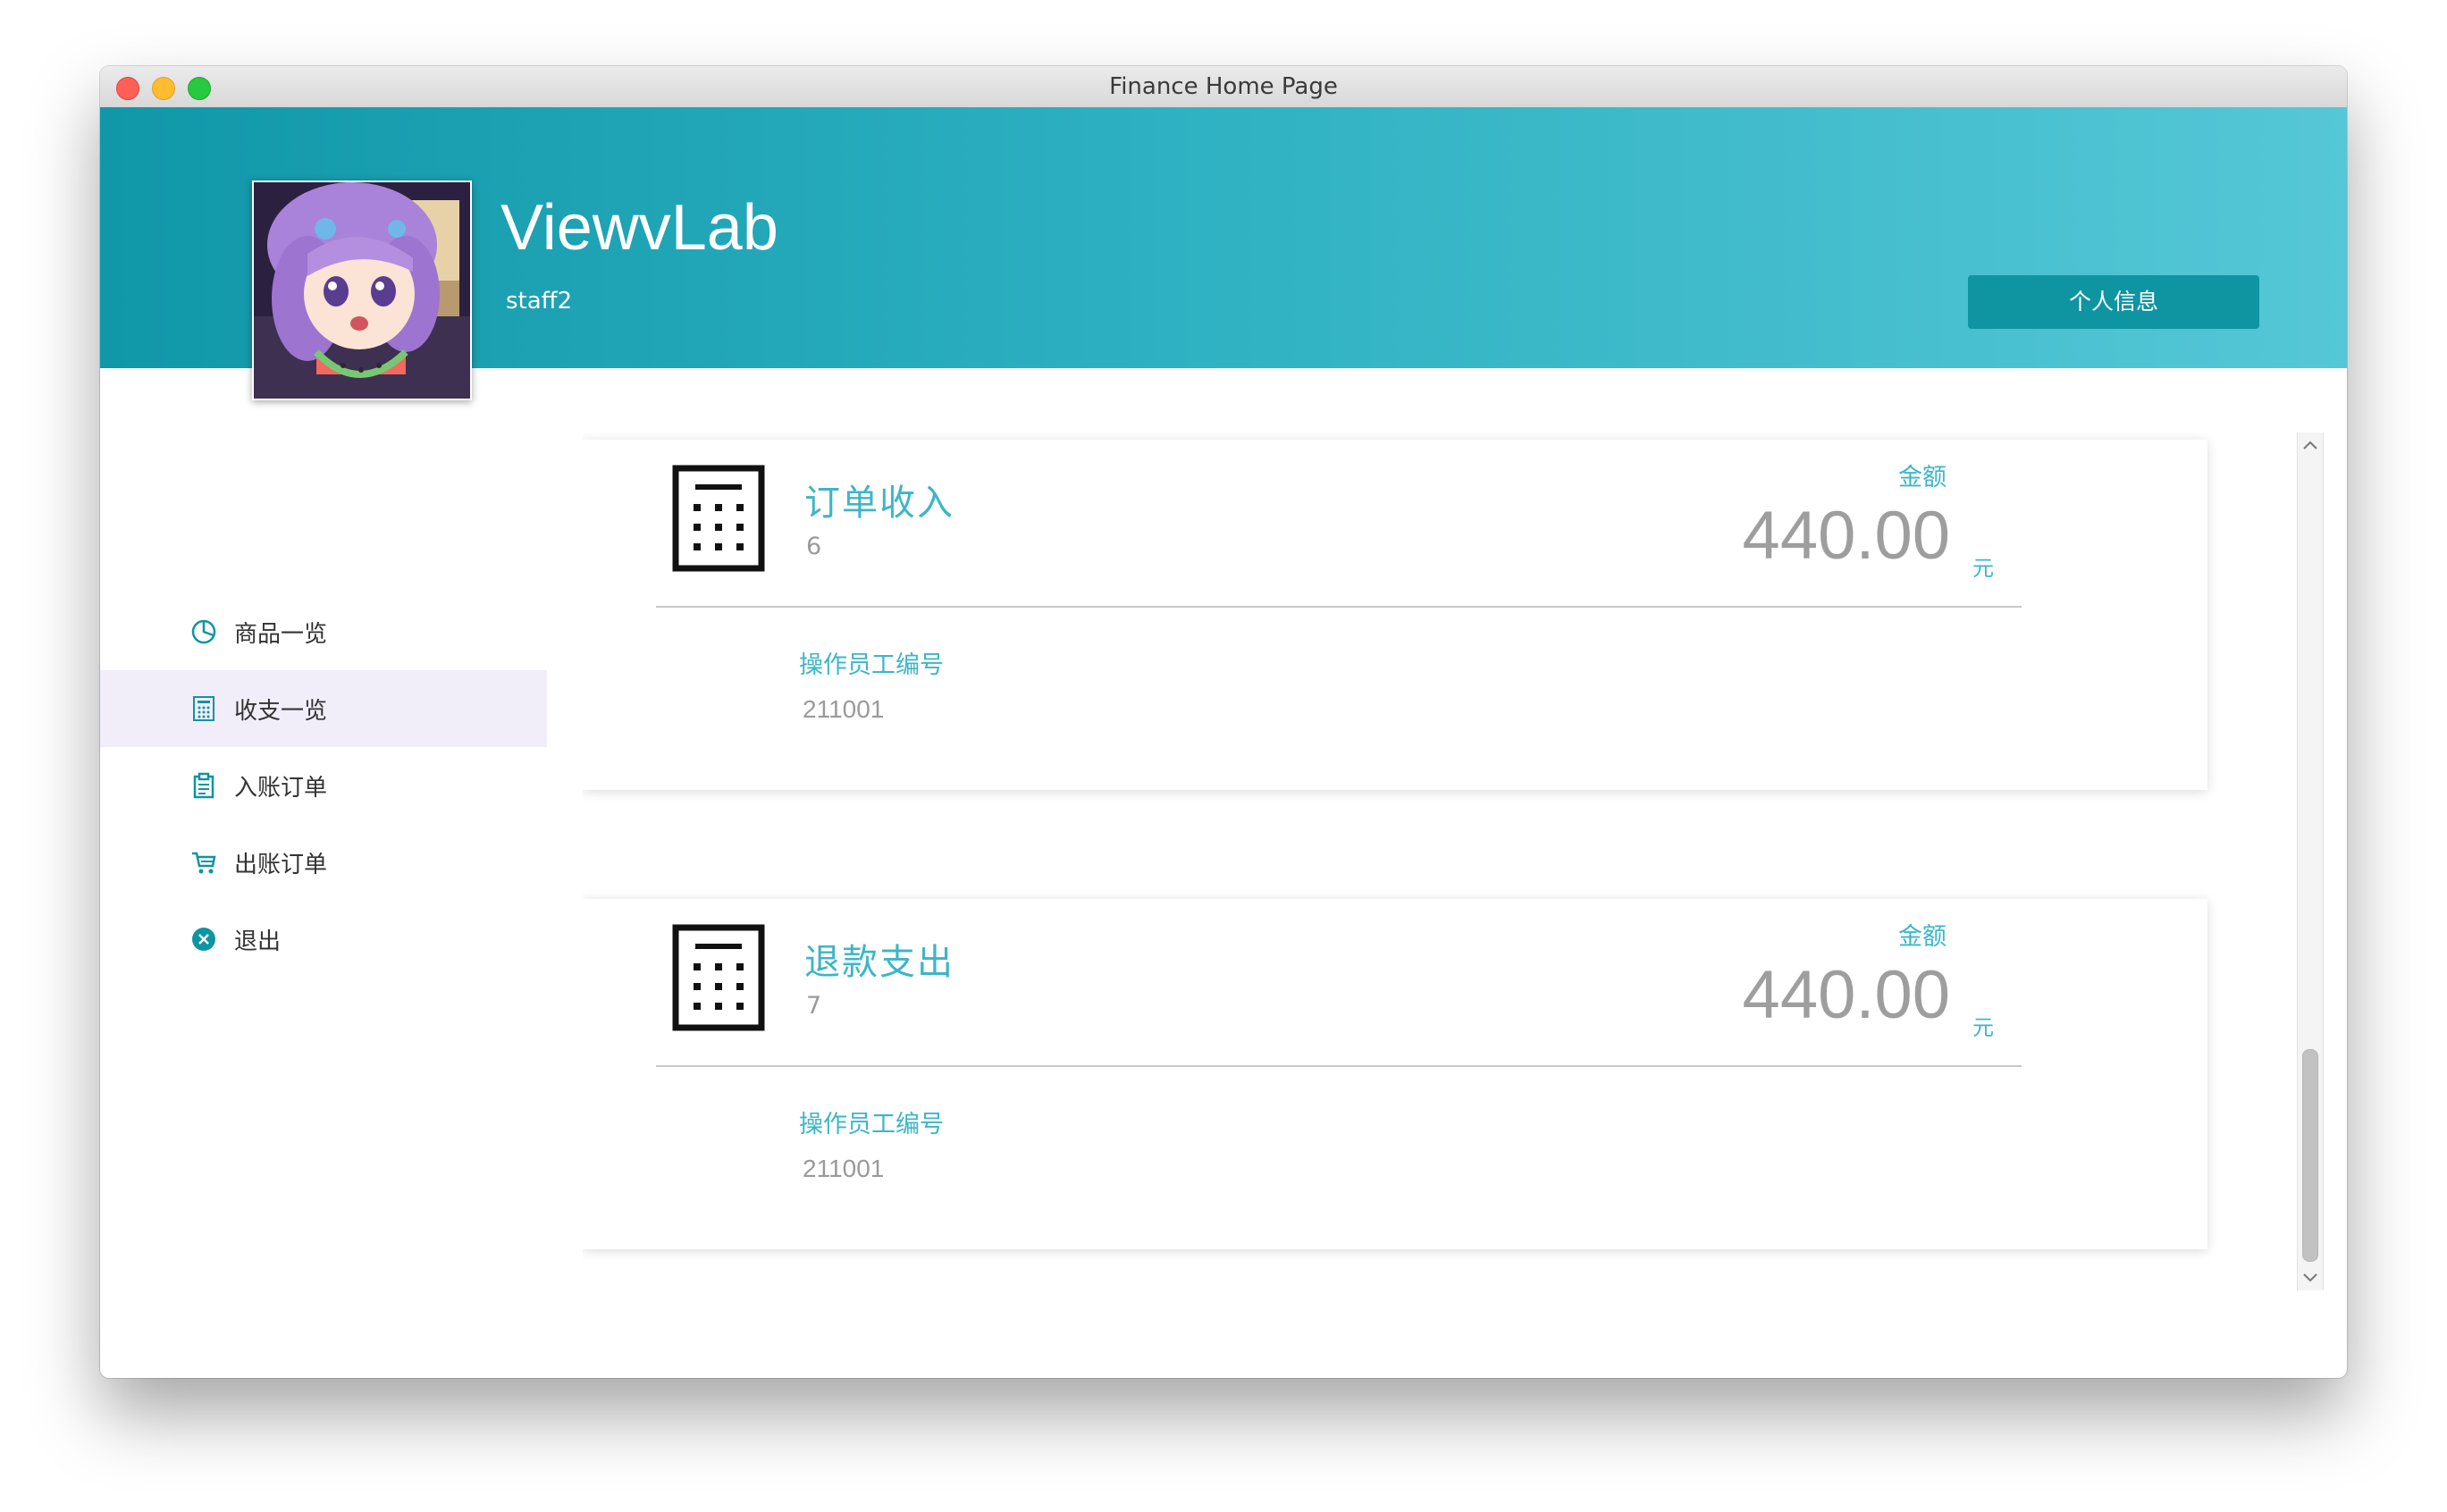 The width and height of the screenshot is (2447, 1512). I want to click on scrollbar-thumb, so click(2310, 1155).